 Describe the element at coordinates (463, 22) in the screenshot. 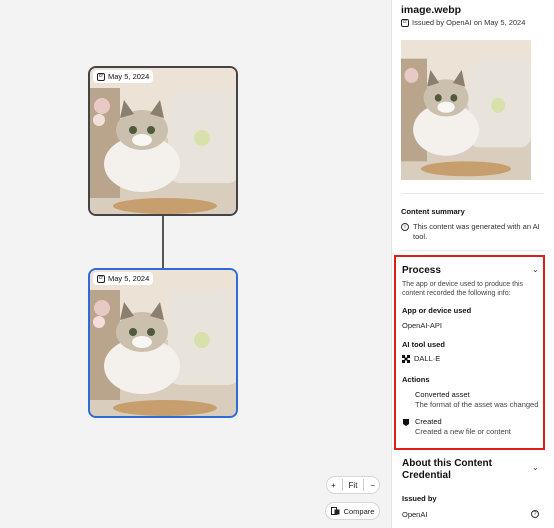

I see `issued-line: cr Issued by OpenAI on May 5, 2024` at that location.